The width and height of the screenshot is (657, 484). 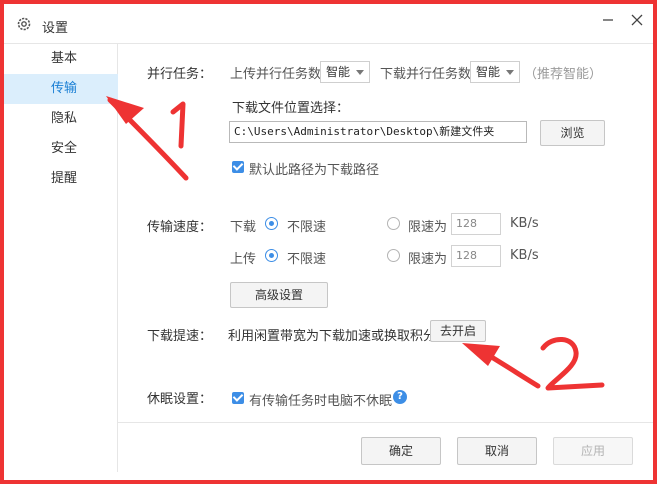 I want to click on upload-parallel-value: 智能, so click(x=338, y=72).